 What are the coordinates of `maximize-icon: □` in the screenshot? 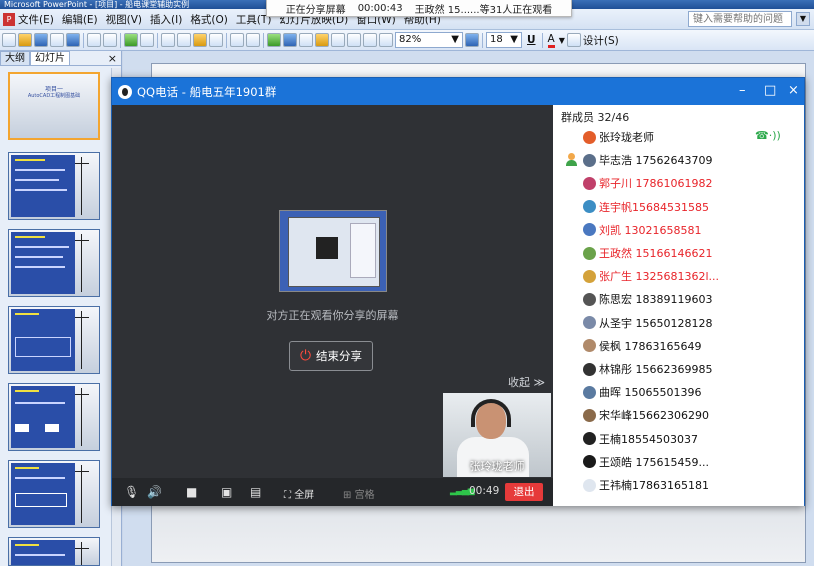 It's located at (770, 90).